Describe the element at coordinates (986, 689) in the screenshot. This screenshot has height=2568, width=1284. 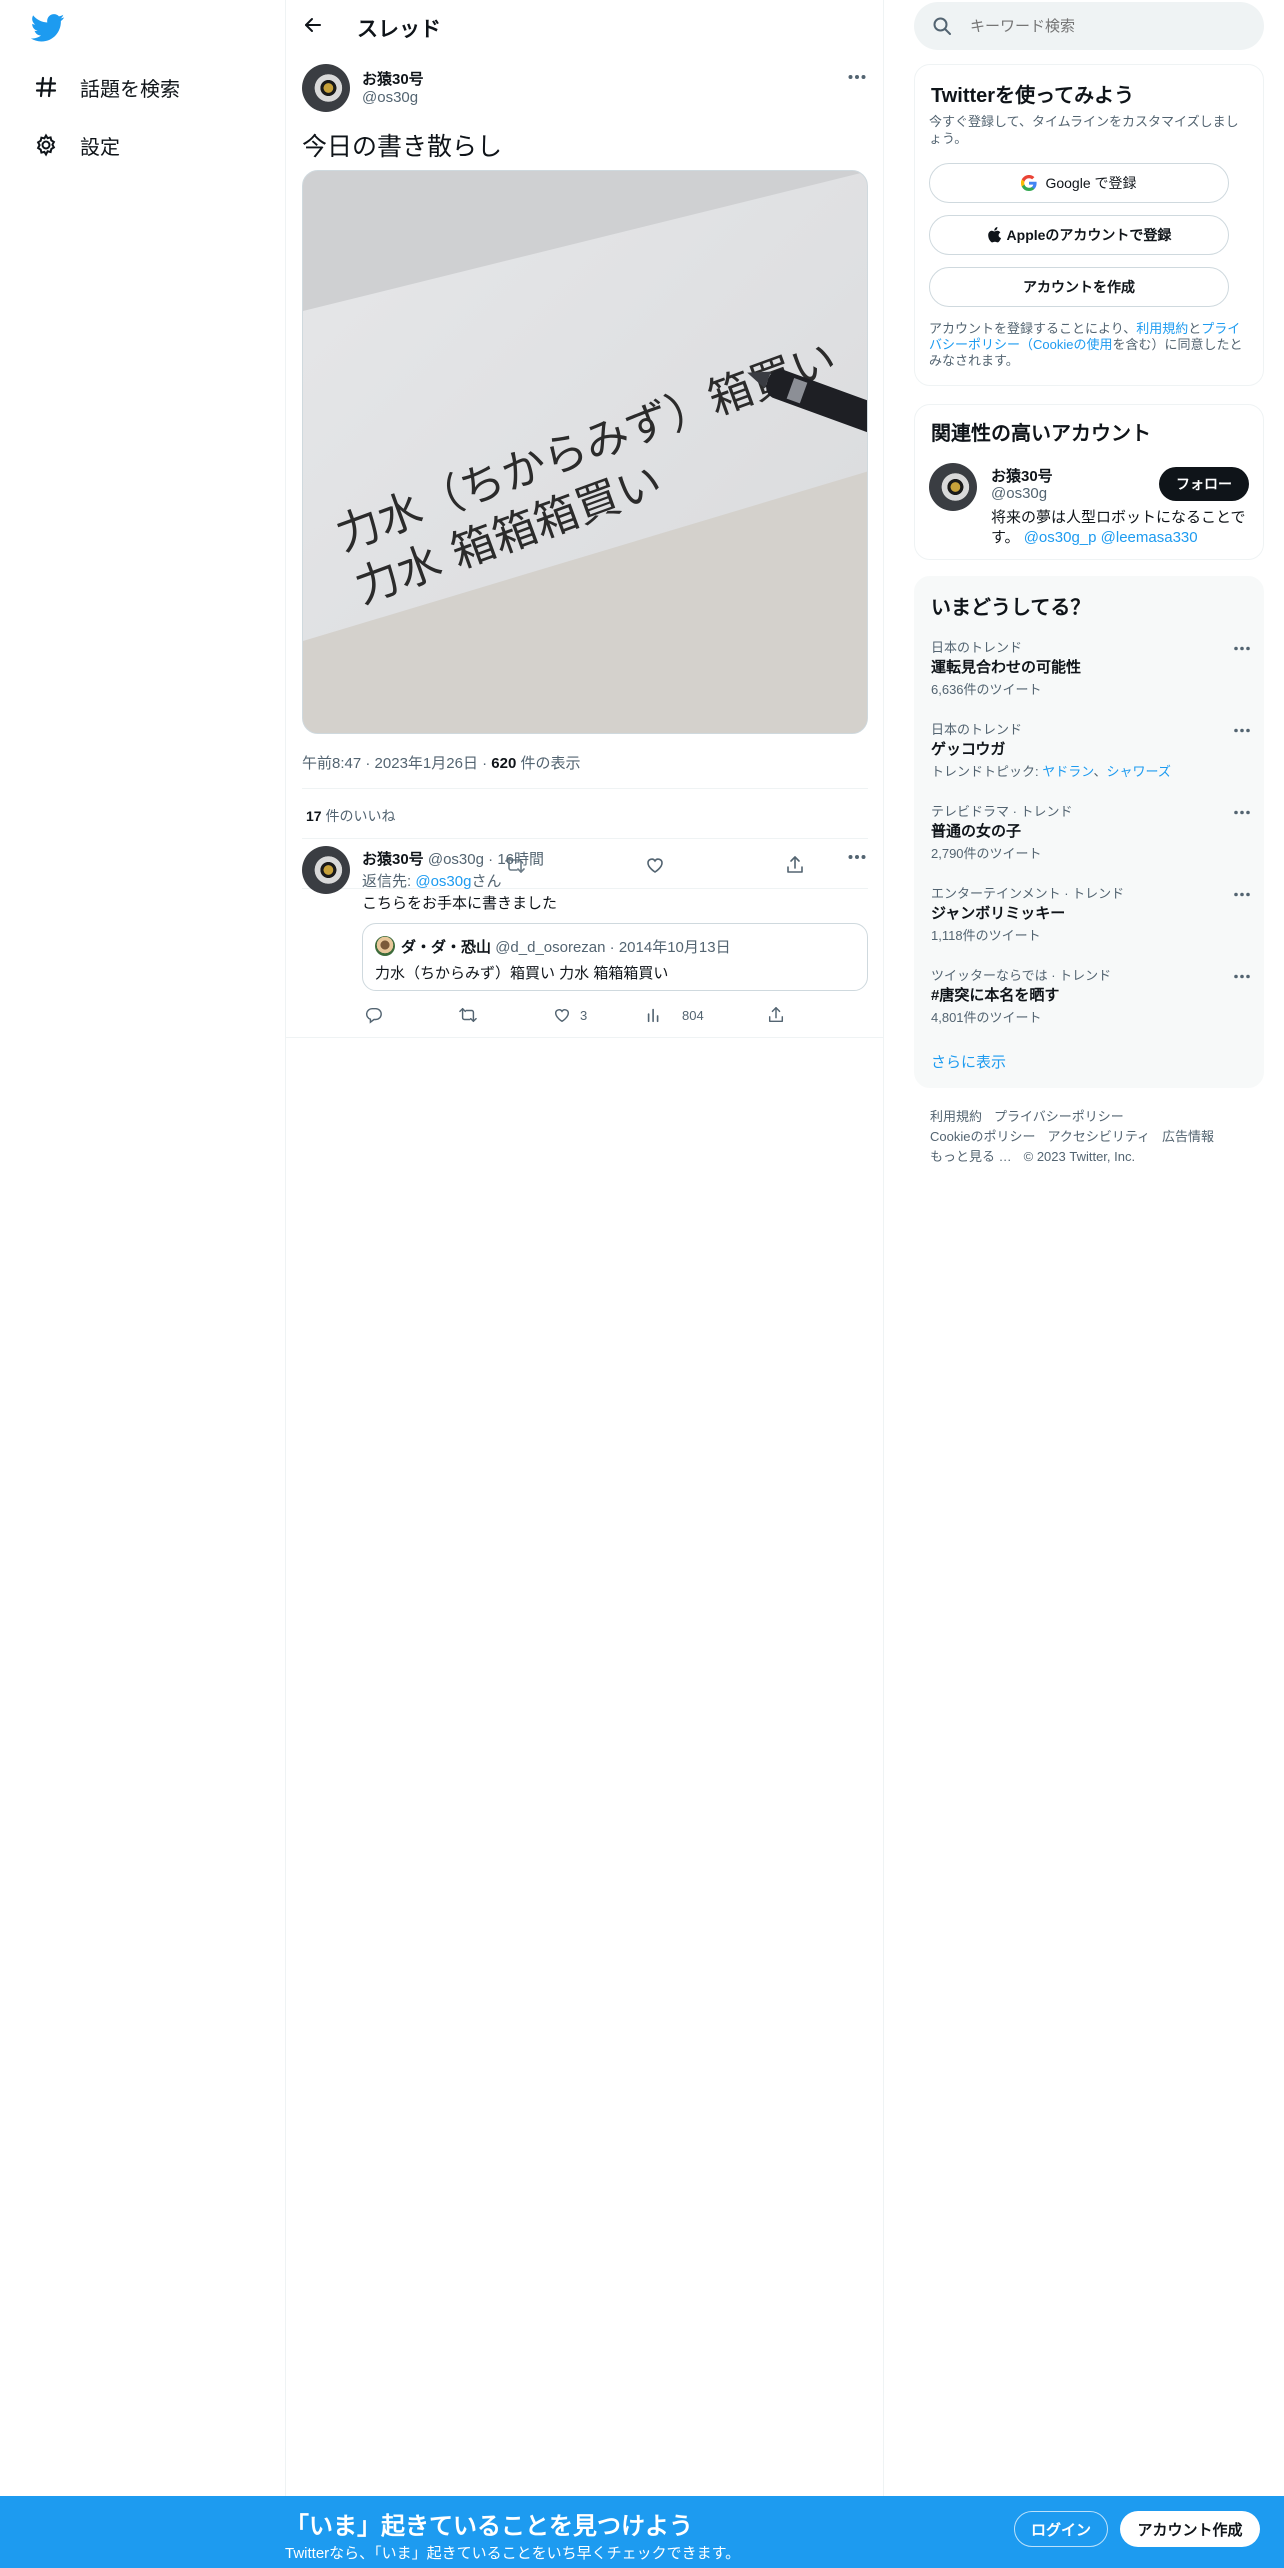
I see `trend-count: 6,636件のツイート` at that location.